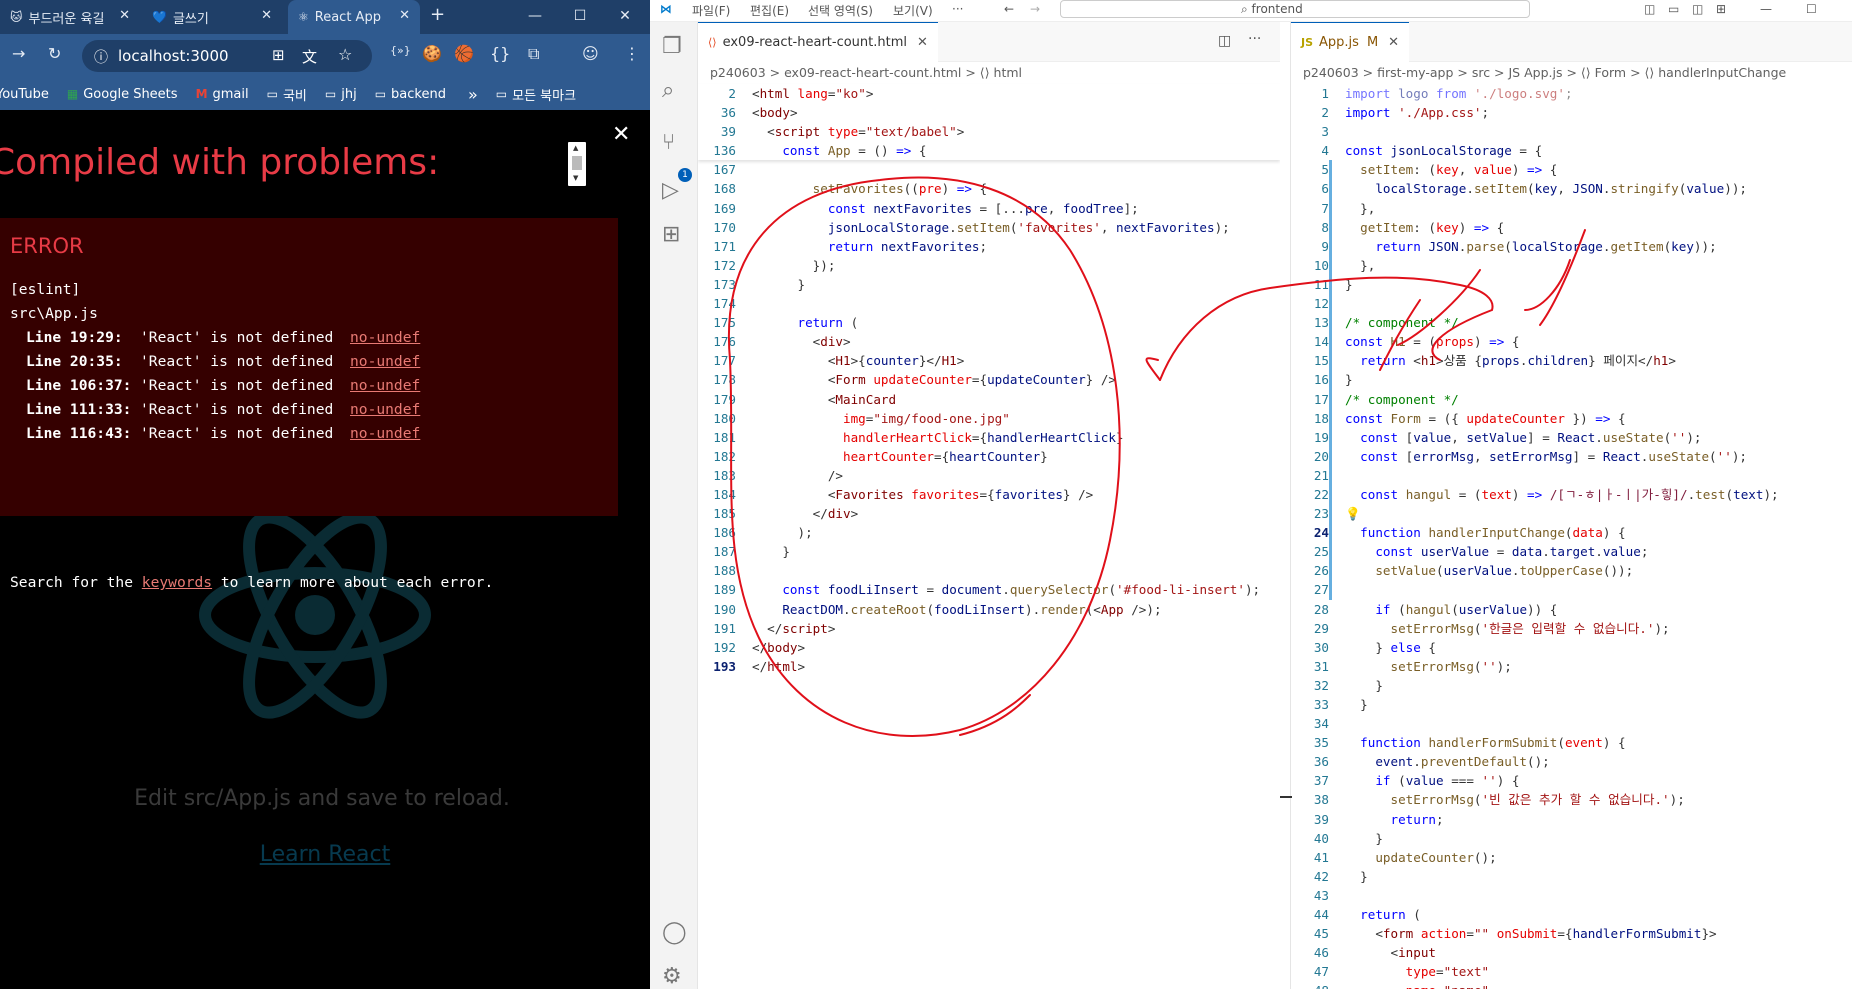  I want to click on customize-layout-icon: ⊞, so click(1721, 9).